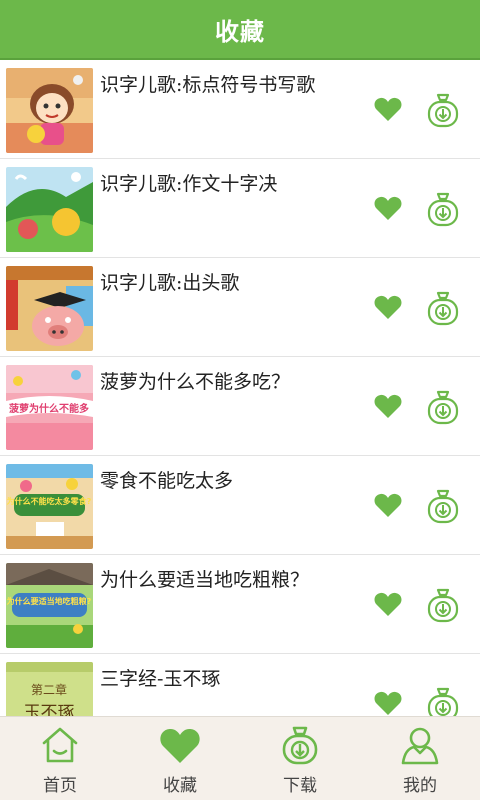 The image size is (480, 800). What do you see at coordinates (240, 406) in the screenshot?
I see `list-item: 菠萝为什么不能多 菠萝为什么不能多吃？` at bounding box center [240, 406].